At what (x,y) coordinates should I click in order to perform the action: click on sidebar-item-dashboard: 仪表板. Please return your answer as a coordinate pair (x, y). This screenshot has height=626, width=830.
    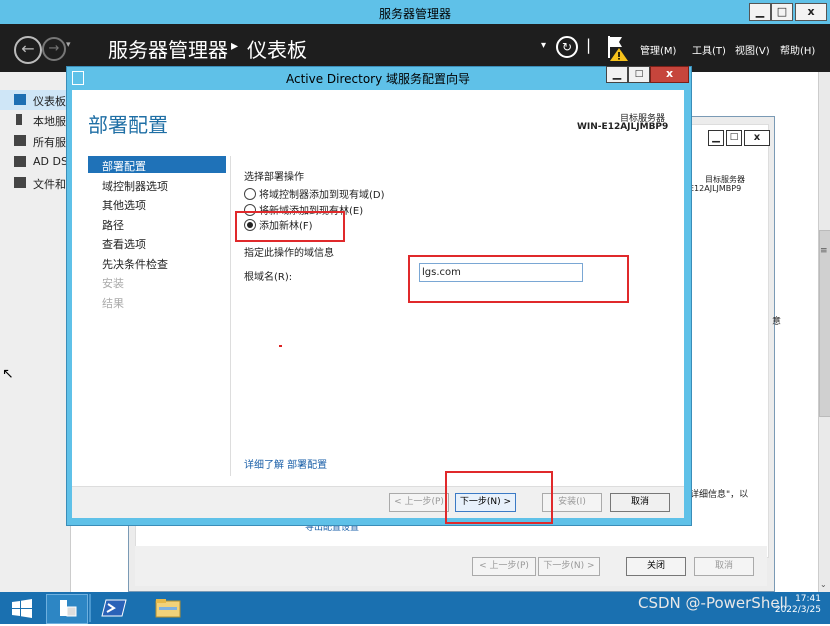
    Looking at the image, I should click on (35, 100).